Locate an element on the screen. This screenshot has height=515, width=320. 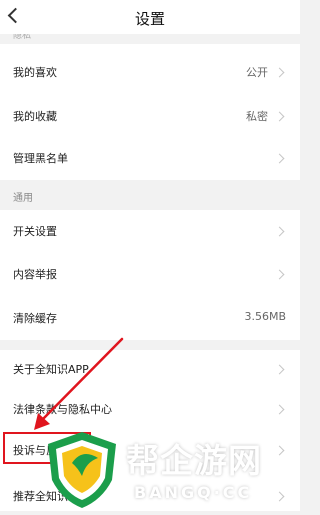
watermark-text-domain: BANGQ·CC is located at coordinates (193, 492).